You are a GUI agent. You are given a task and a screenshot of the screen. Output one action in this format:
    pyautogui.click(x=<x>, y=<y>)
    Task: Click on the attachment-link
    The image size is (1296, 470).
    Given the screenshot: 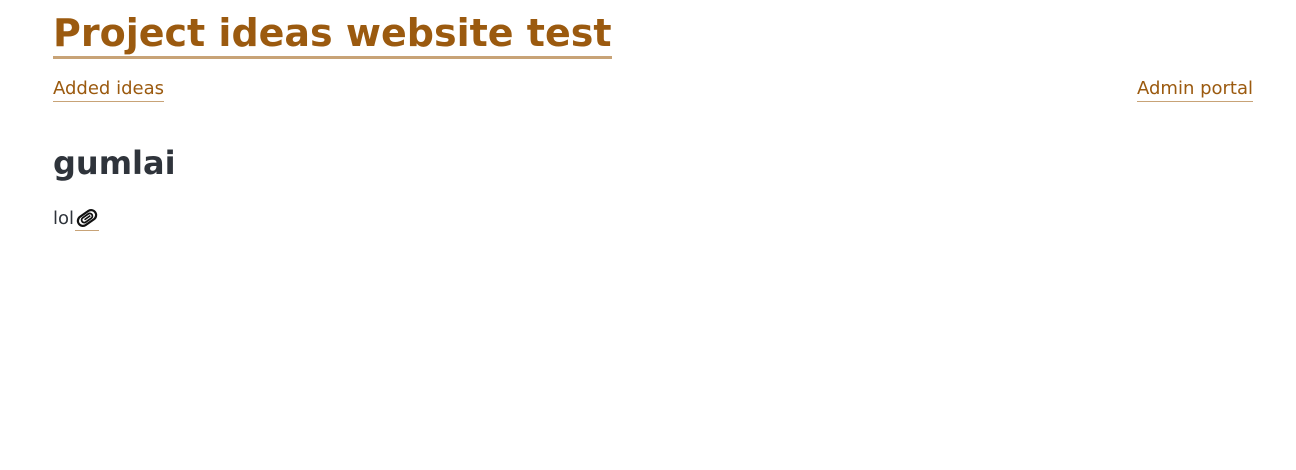 What is the action you would take?
    pyautogui.click(x=87, y=219)
    